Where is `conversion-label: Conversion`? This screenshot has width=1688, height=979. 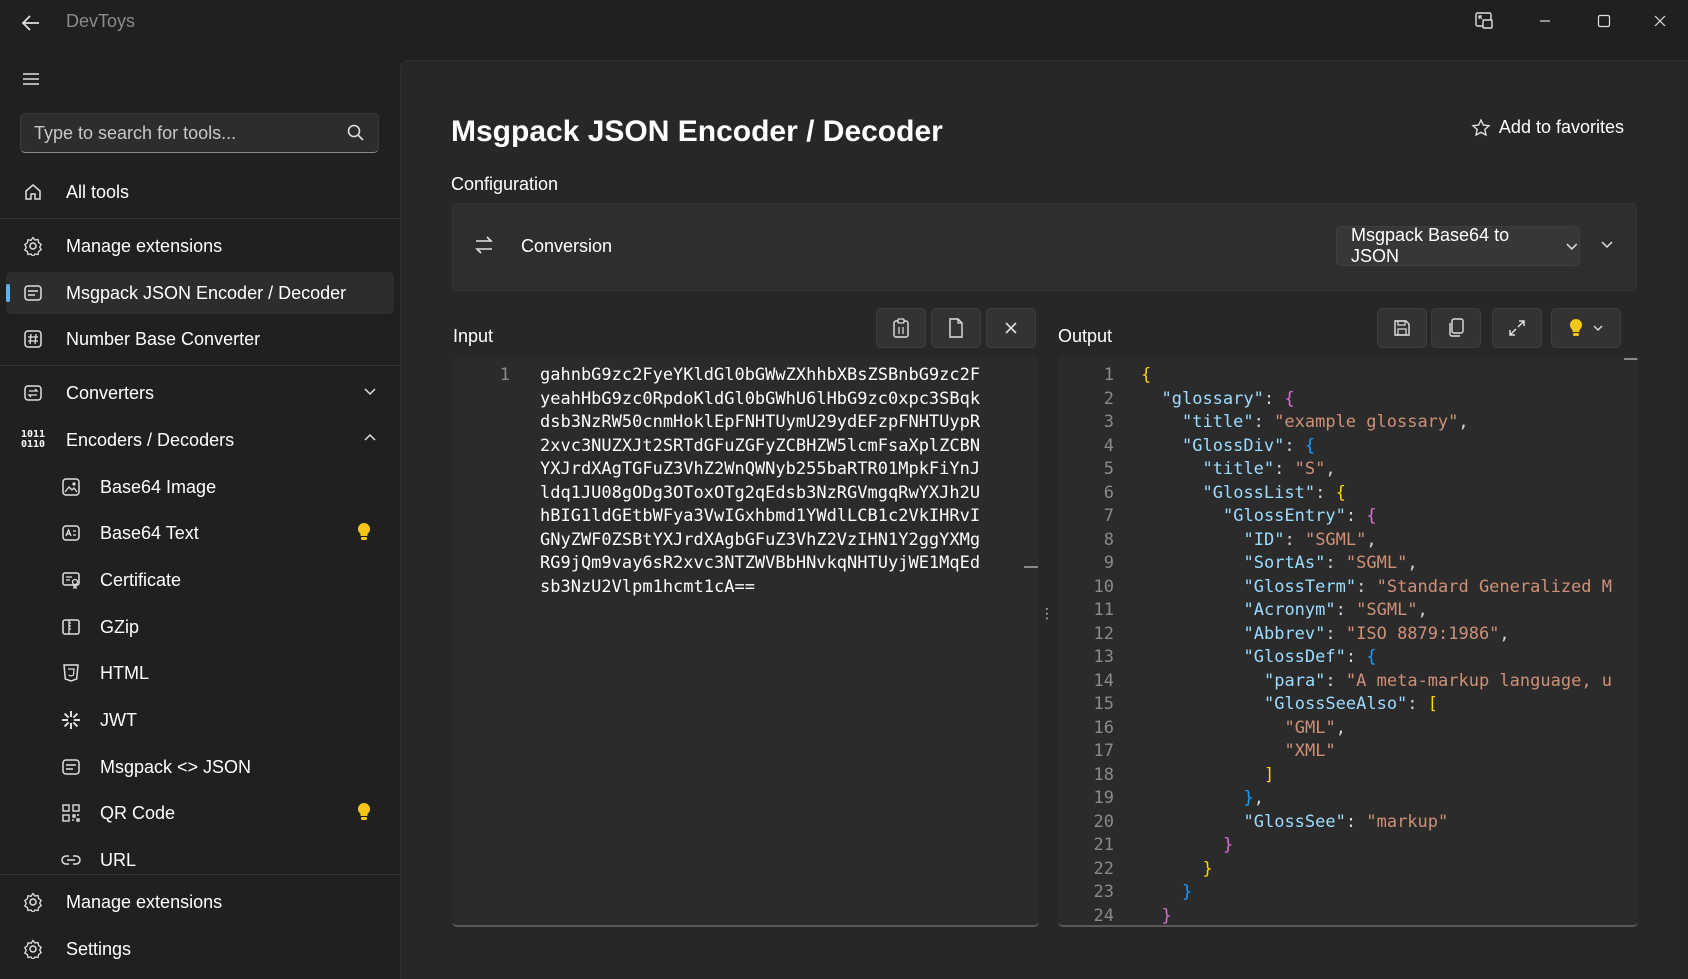 conversion-label: Conversion is located at coordinates (567, 246).